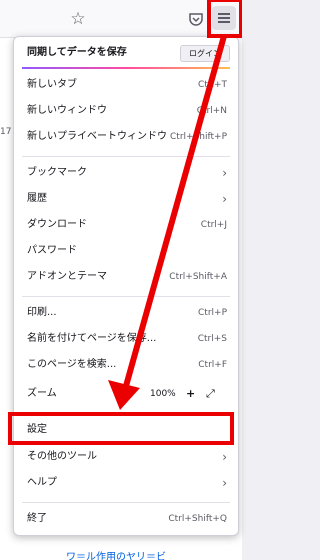 Image resolution: width=320 pixels, height=560 pixels. Describe the element at coordinates (210, 394) in the screenshot. I see `fullscreen-icon: ⤢` at that location.